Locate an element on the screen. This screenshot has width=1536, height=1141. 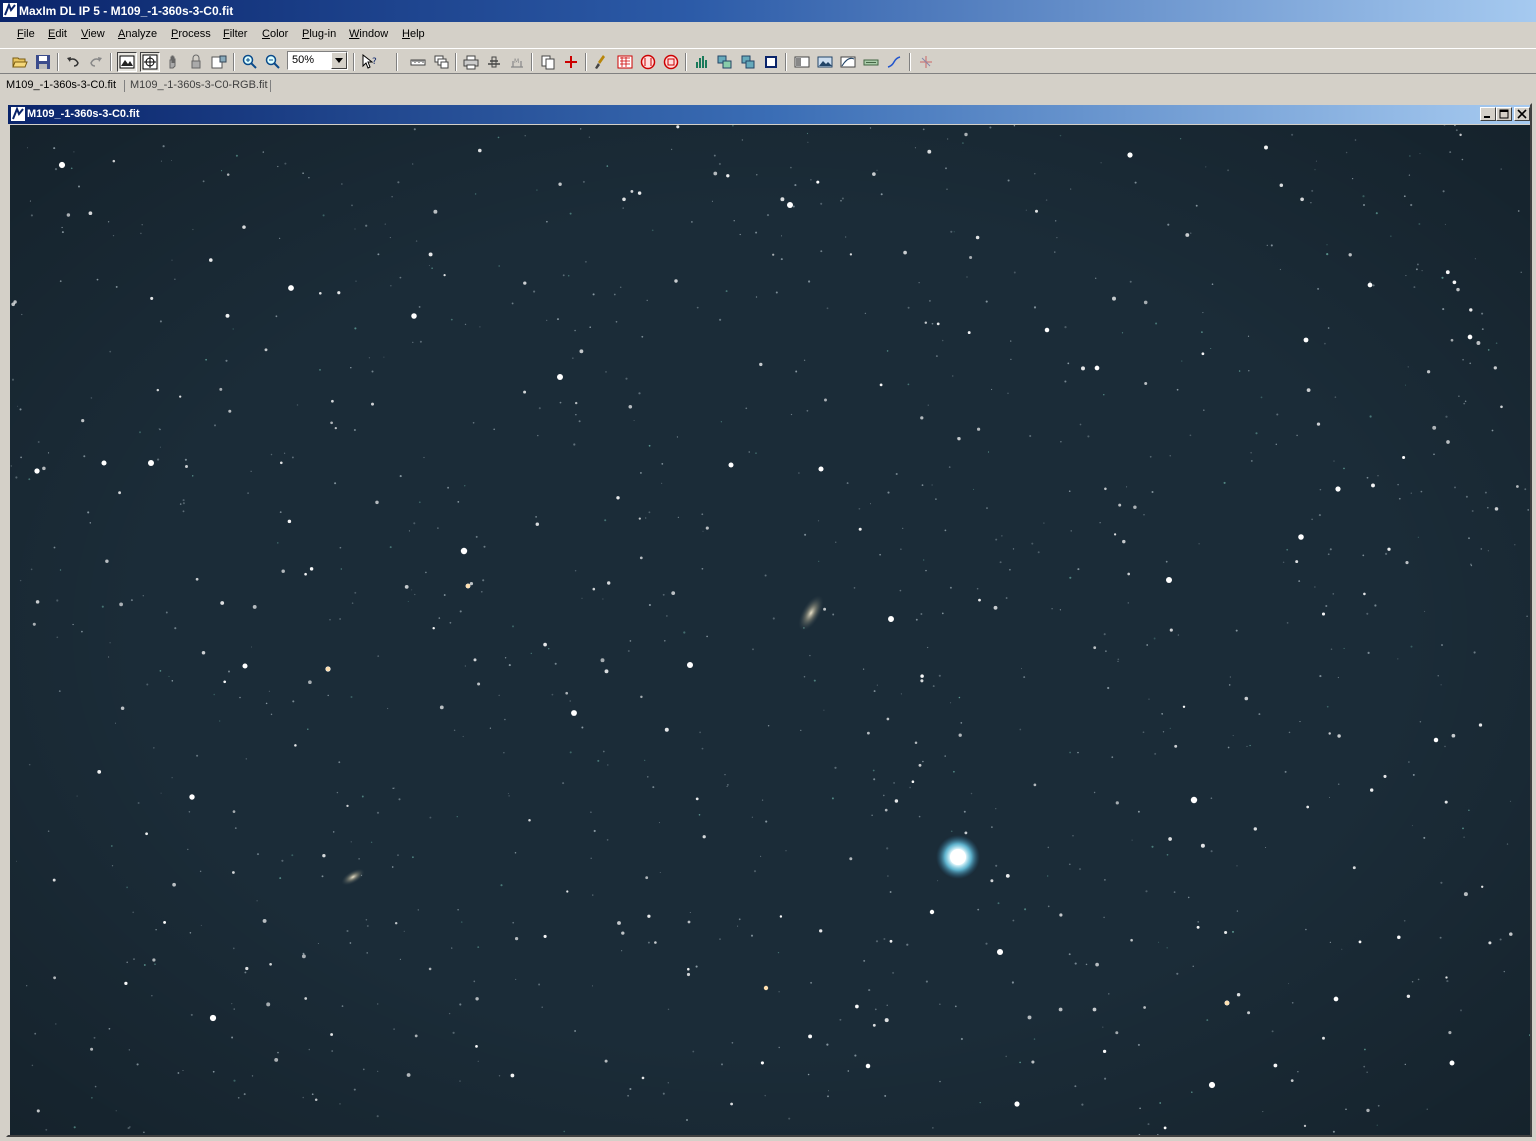
copy-icon is located at coordinates (548, 62).